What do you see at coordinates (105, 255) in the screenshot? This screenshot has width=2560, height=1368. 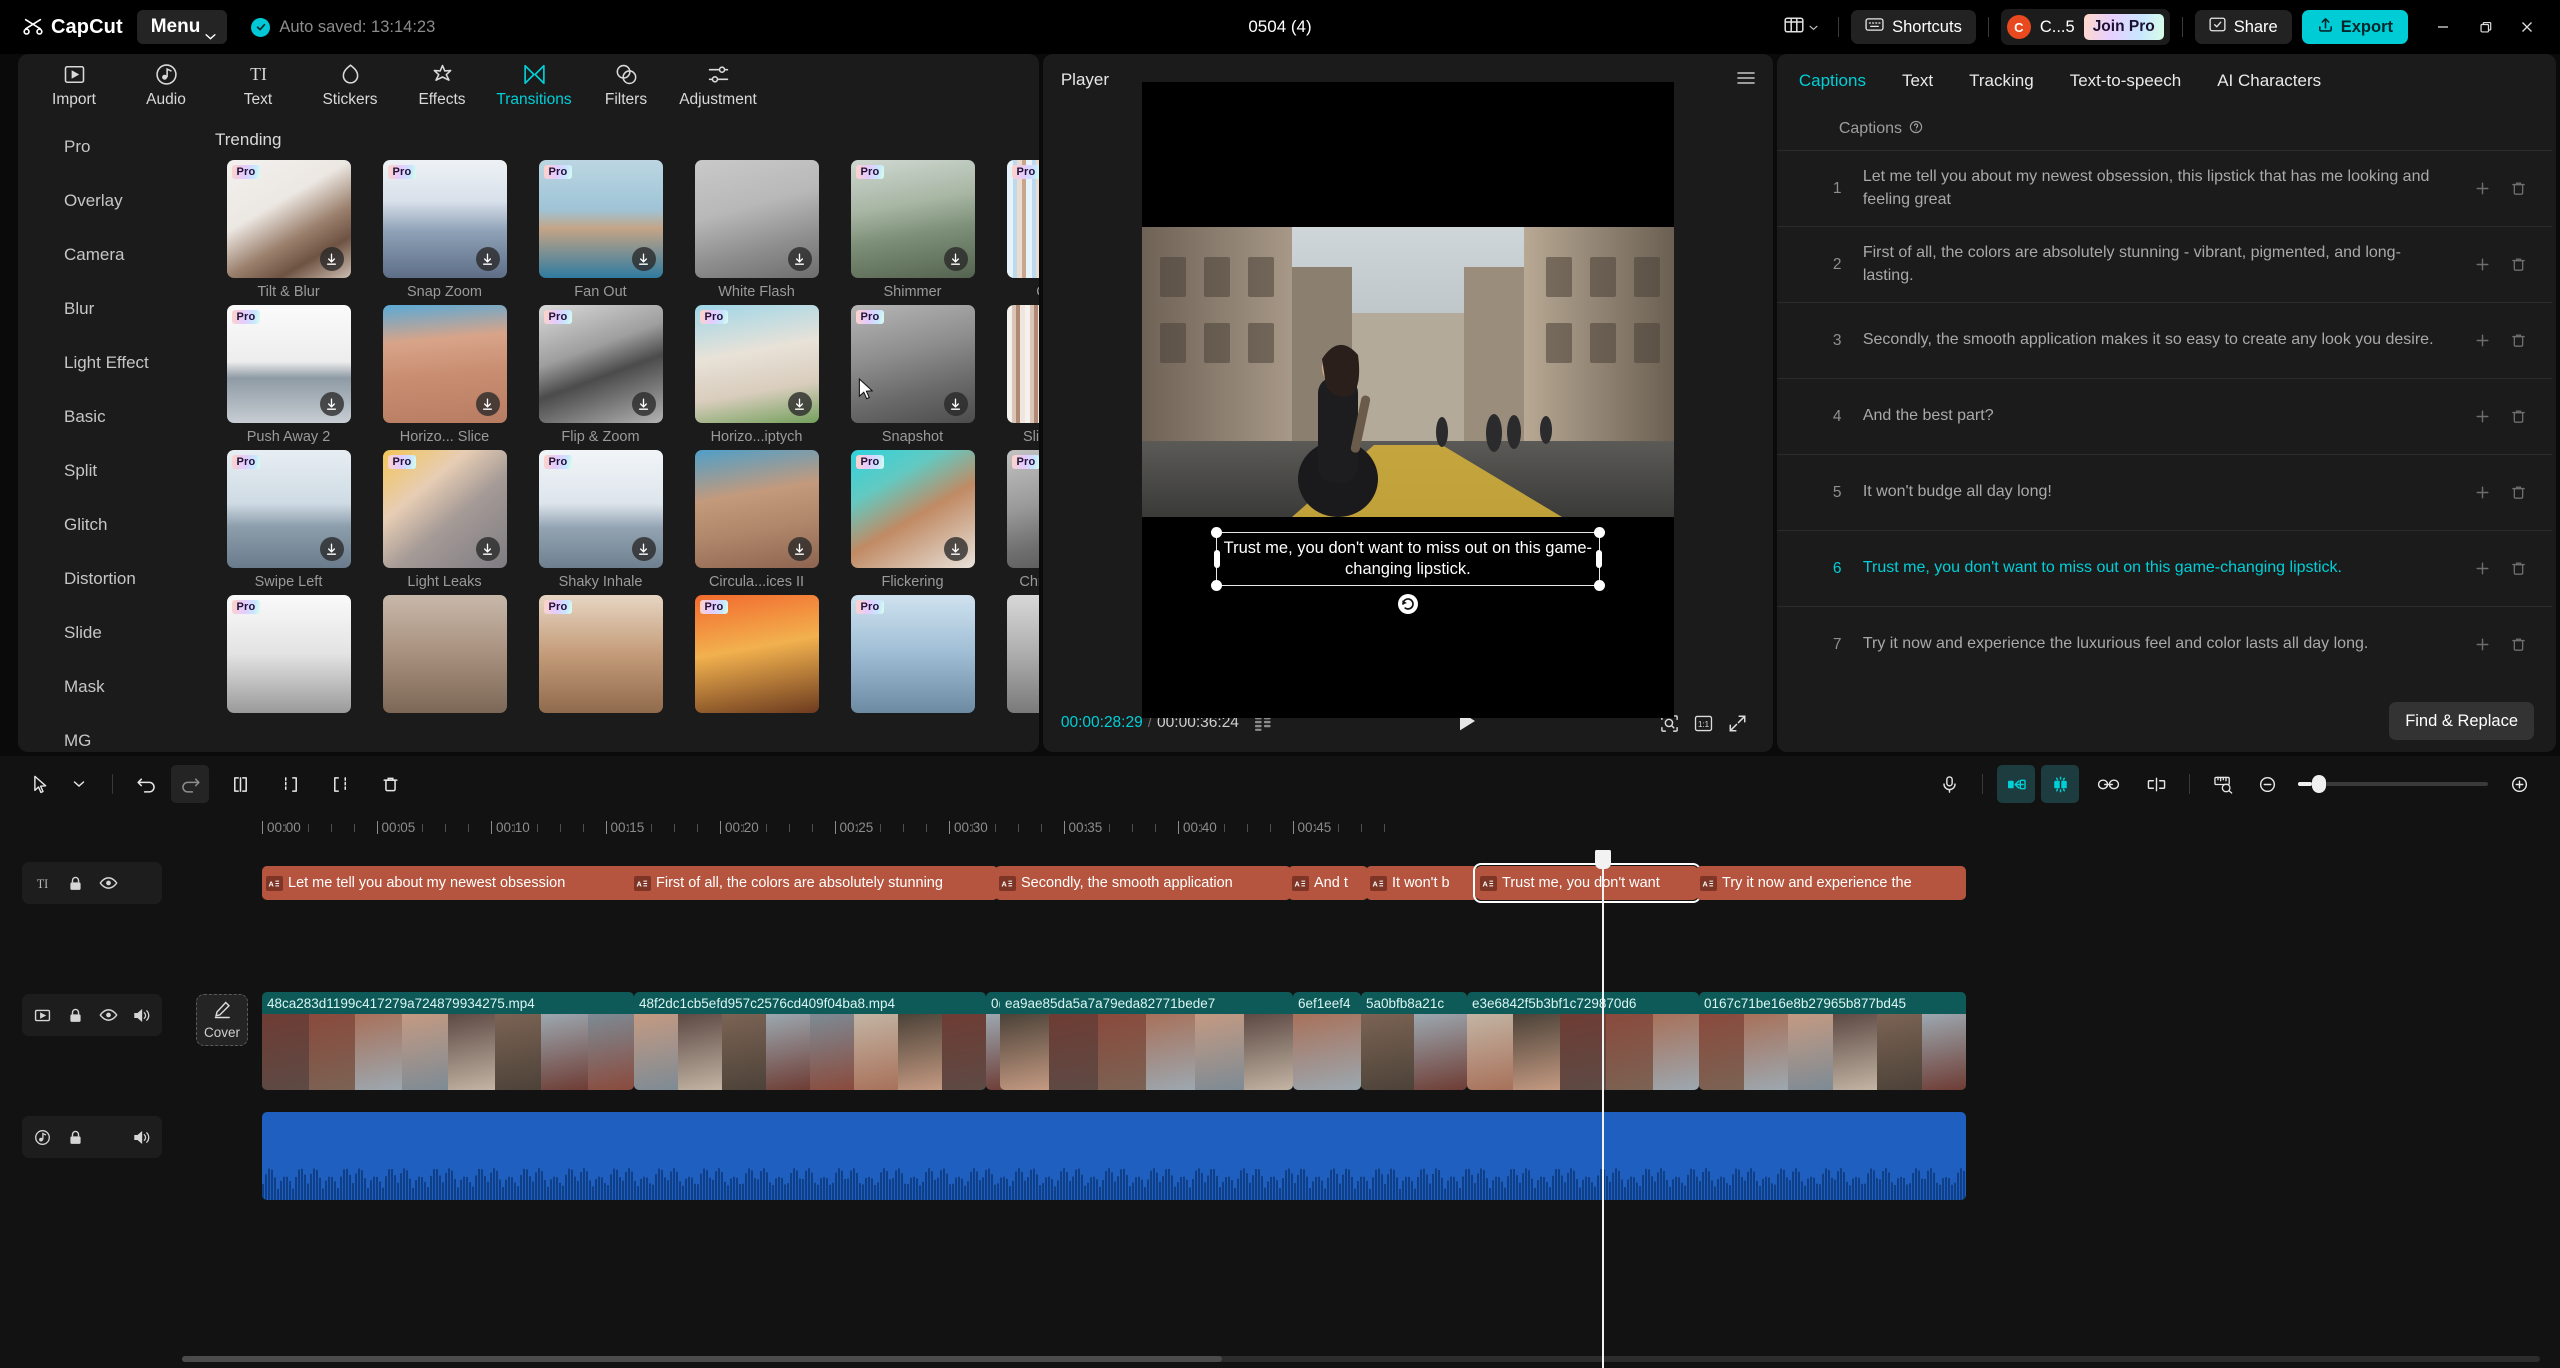 I see `category-camera: Camera` at bounding box center [105, 255].